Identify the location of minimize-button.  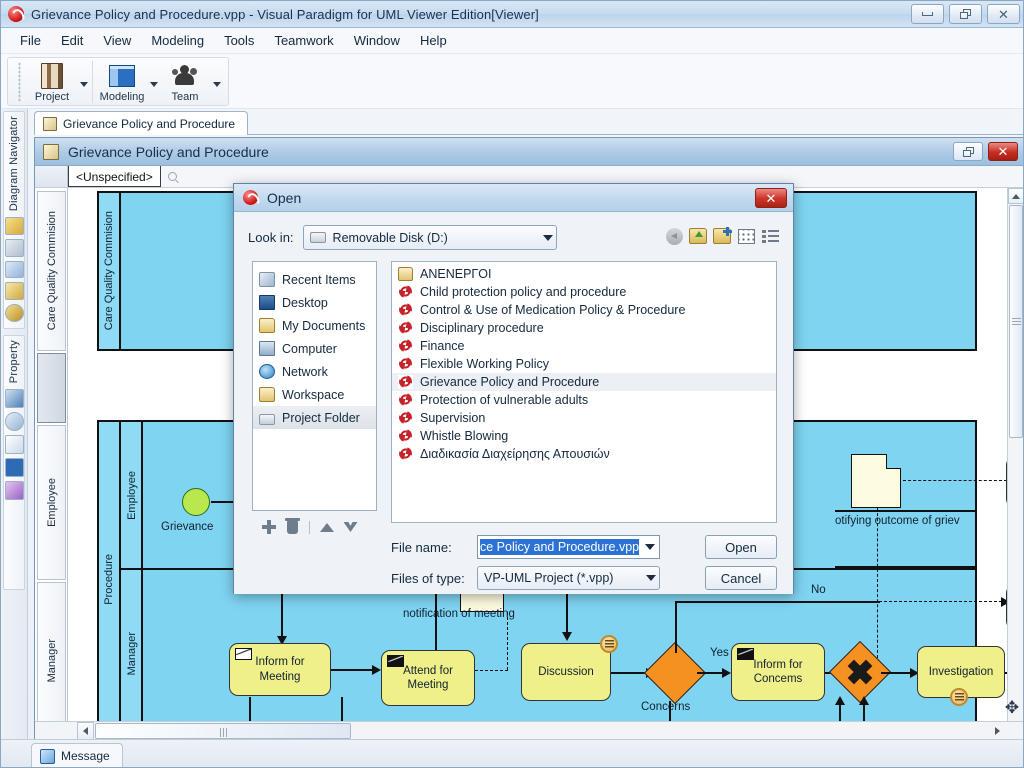
(927, 14).